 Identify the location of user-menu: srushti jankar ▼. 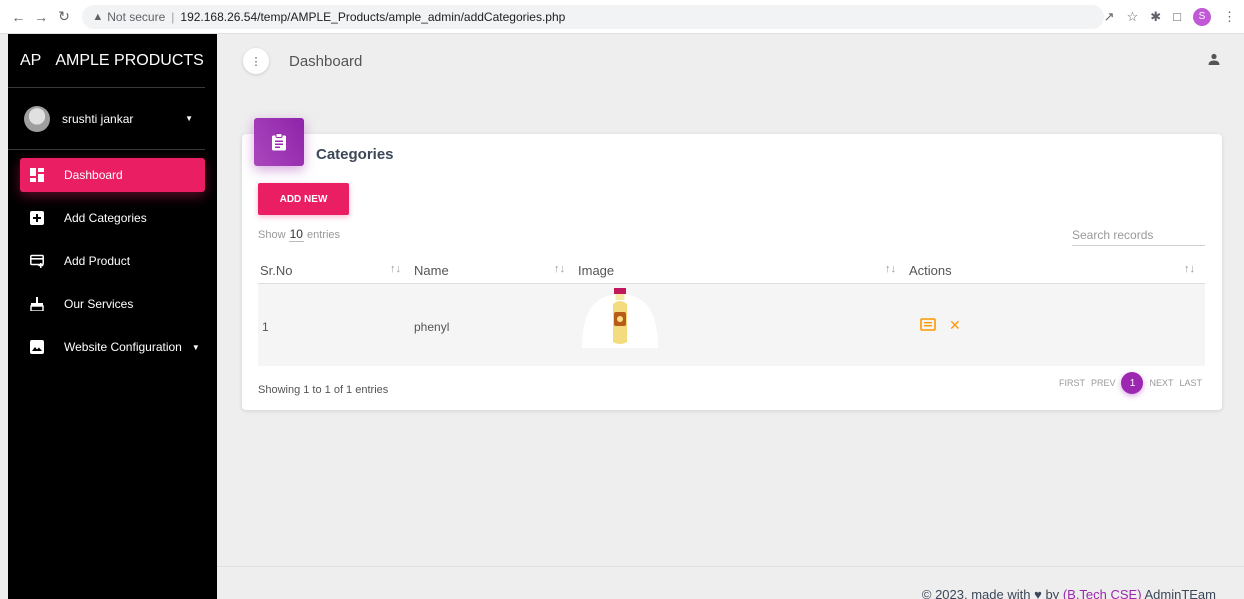
(106, 119).